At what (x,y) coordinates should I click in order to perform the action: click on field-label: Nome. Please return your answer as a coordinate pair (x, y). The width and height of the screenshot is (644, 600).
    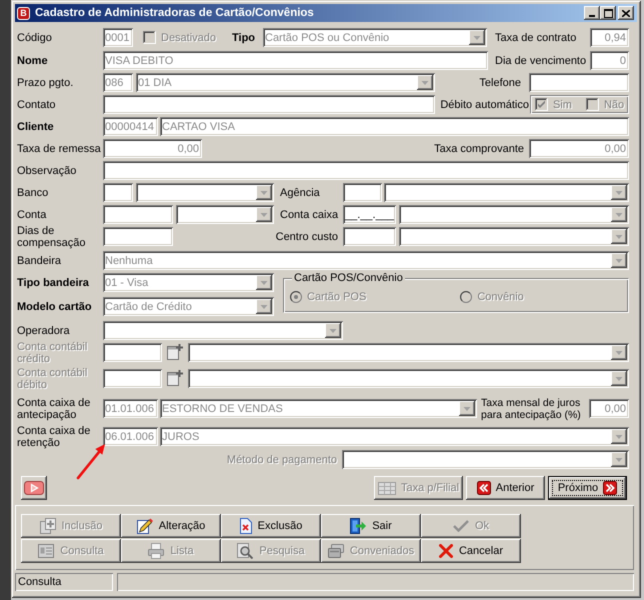
    Looking at the image, I should click on (32, 60).